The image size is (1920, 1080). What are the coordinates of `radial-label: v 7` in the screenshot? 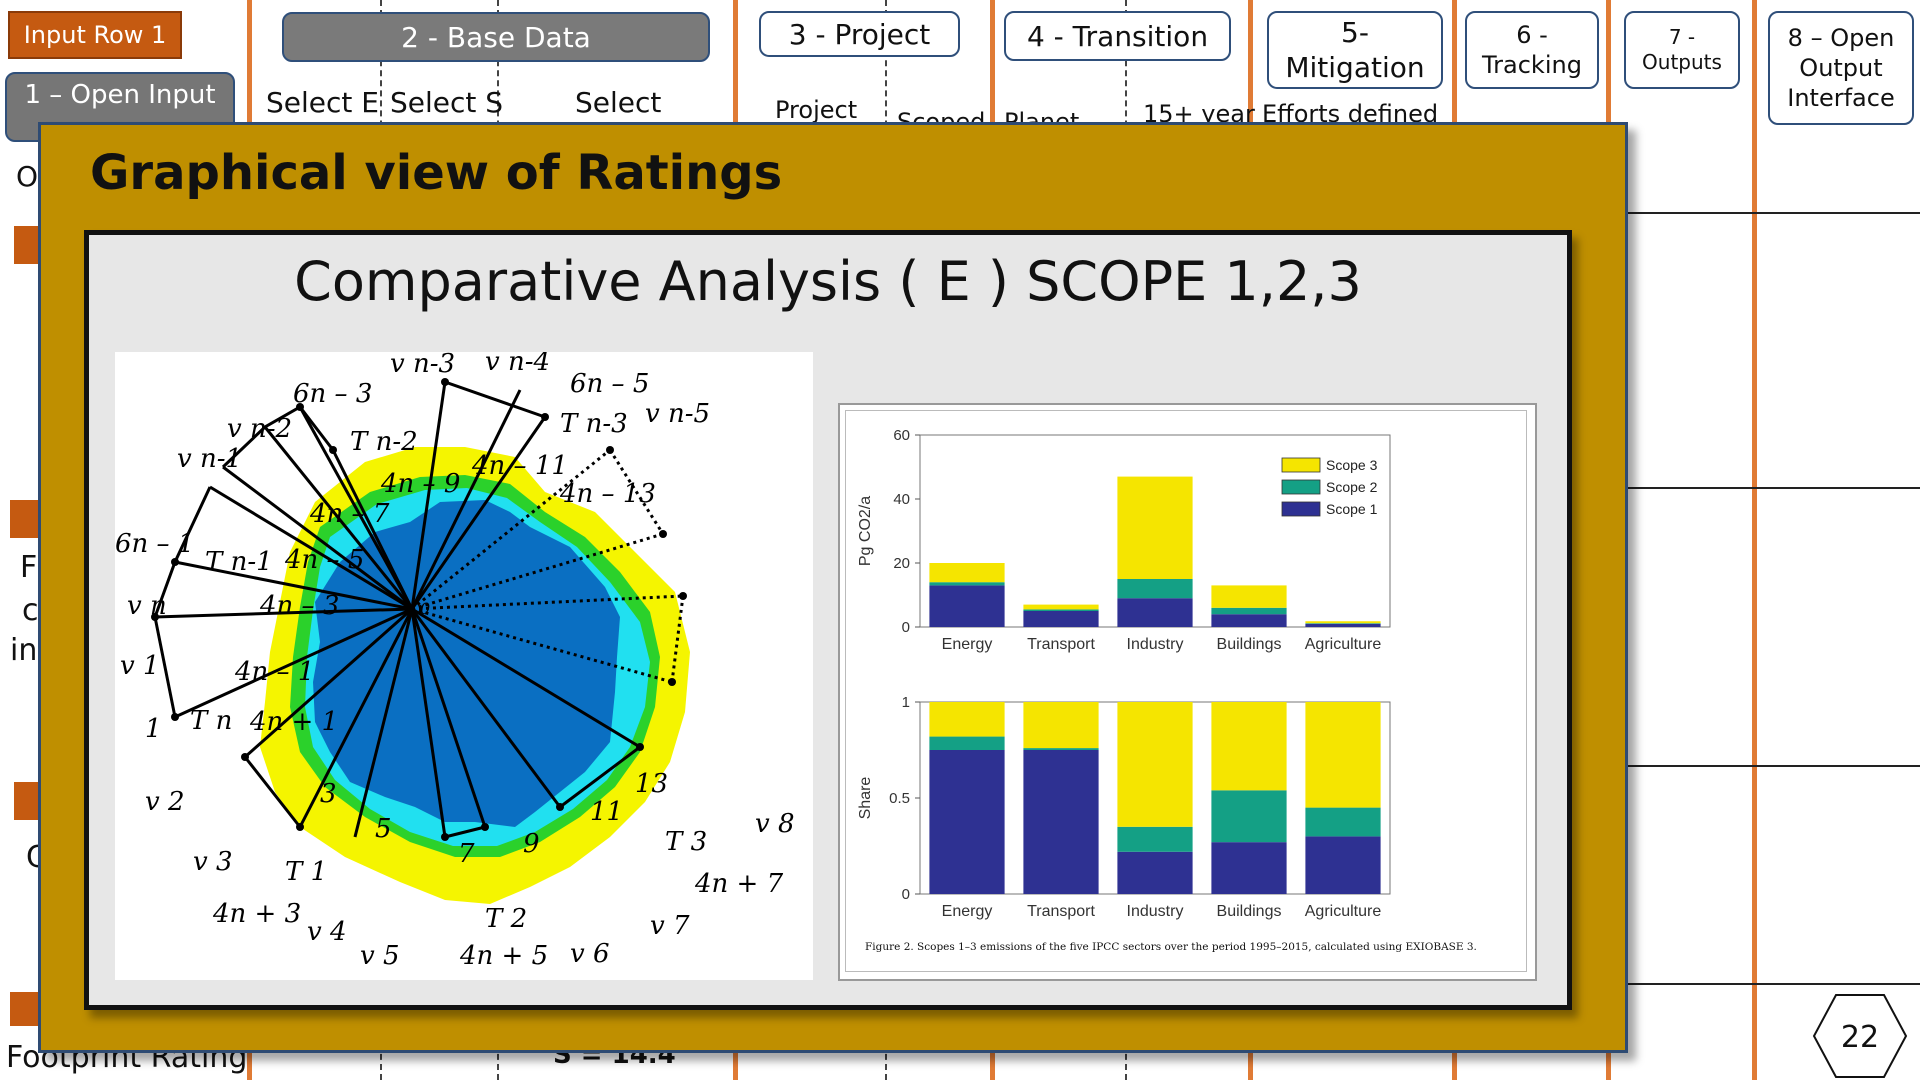 It's located at (670, 926).